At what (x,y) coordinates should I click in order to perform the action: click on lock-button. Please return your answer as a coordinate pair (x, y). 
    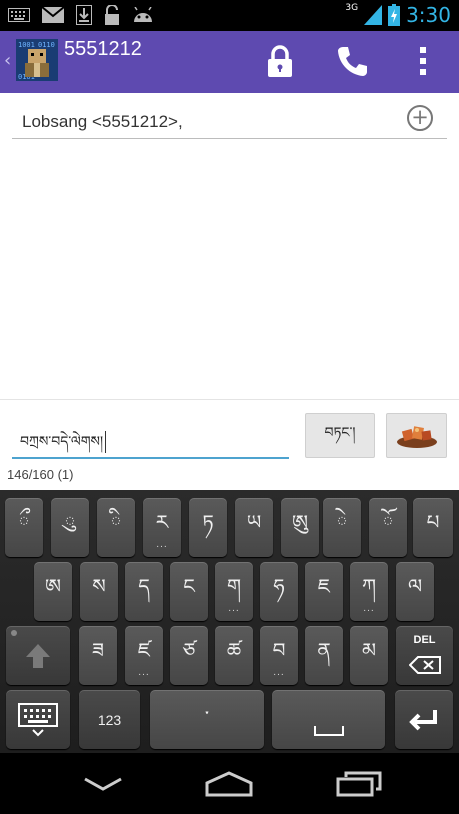
    Looking at the image, I should click on (280, 61).